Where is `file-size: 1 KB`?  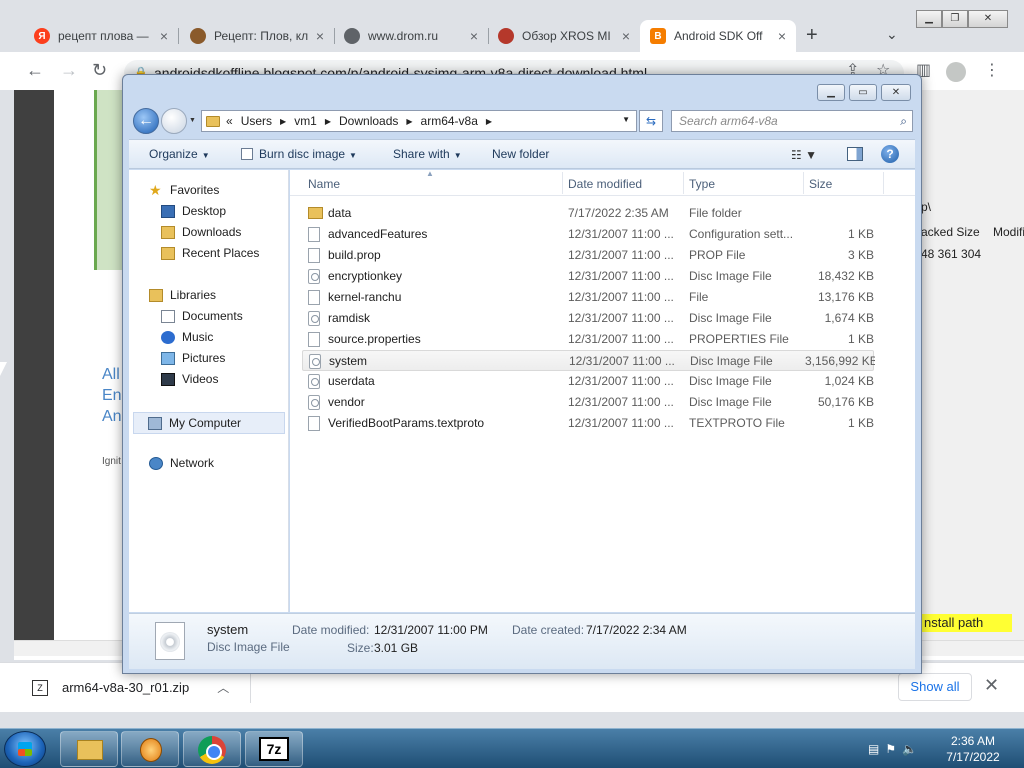 file-size: 1 KB is located at coordinates (860, 423).